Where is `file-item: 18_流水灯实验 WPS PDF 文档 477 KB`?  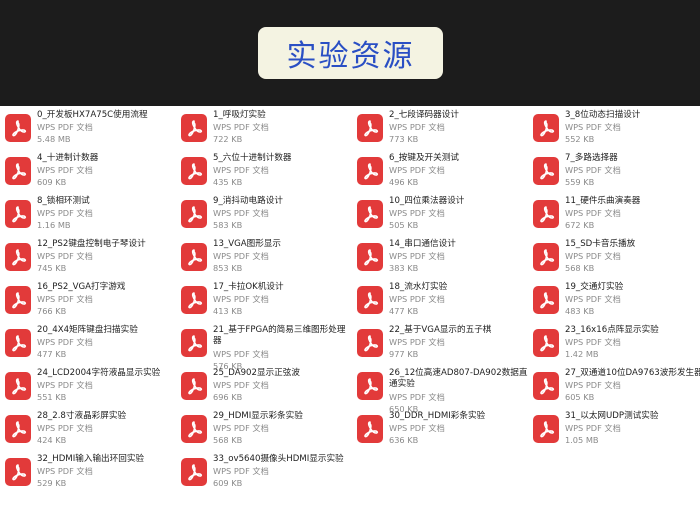 file-item: 18_流水灯实验 WPS PDF 文档 477 KB is located at coordinates (442, 302).